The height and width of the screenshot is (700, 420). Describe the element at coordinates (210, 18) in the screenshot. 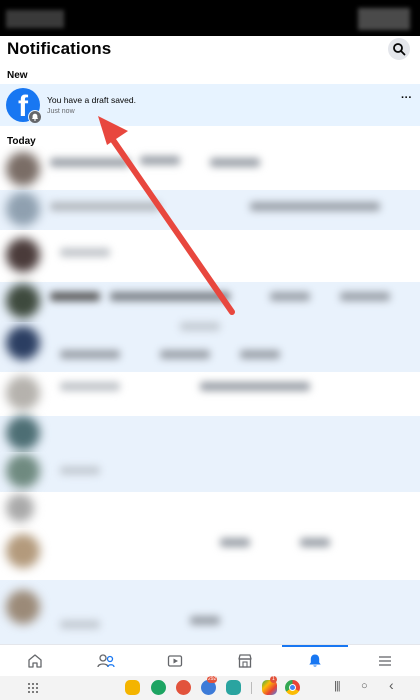

I see `status-bar` at that location.